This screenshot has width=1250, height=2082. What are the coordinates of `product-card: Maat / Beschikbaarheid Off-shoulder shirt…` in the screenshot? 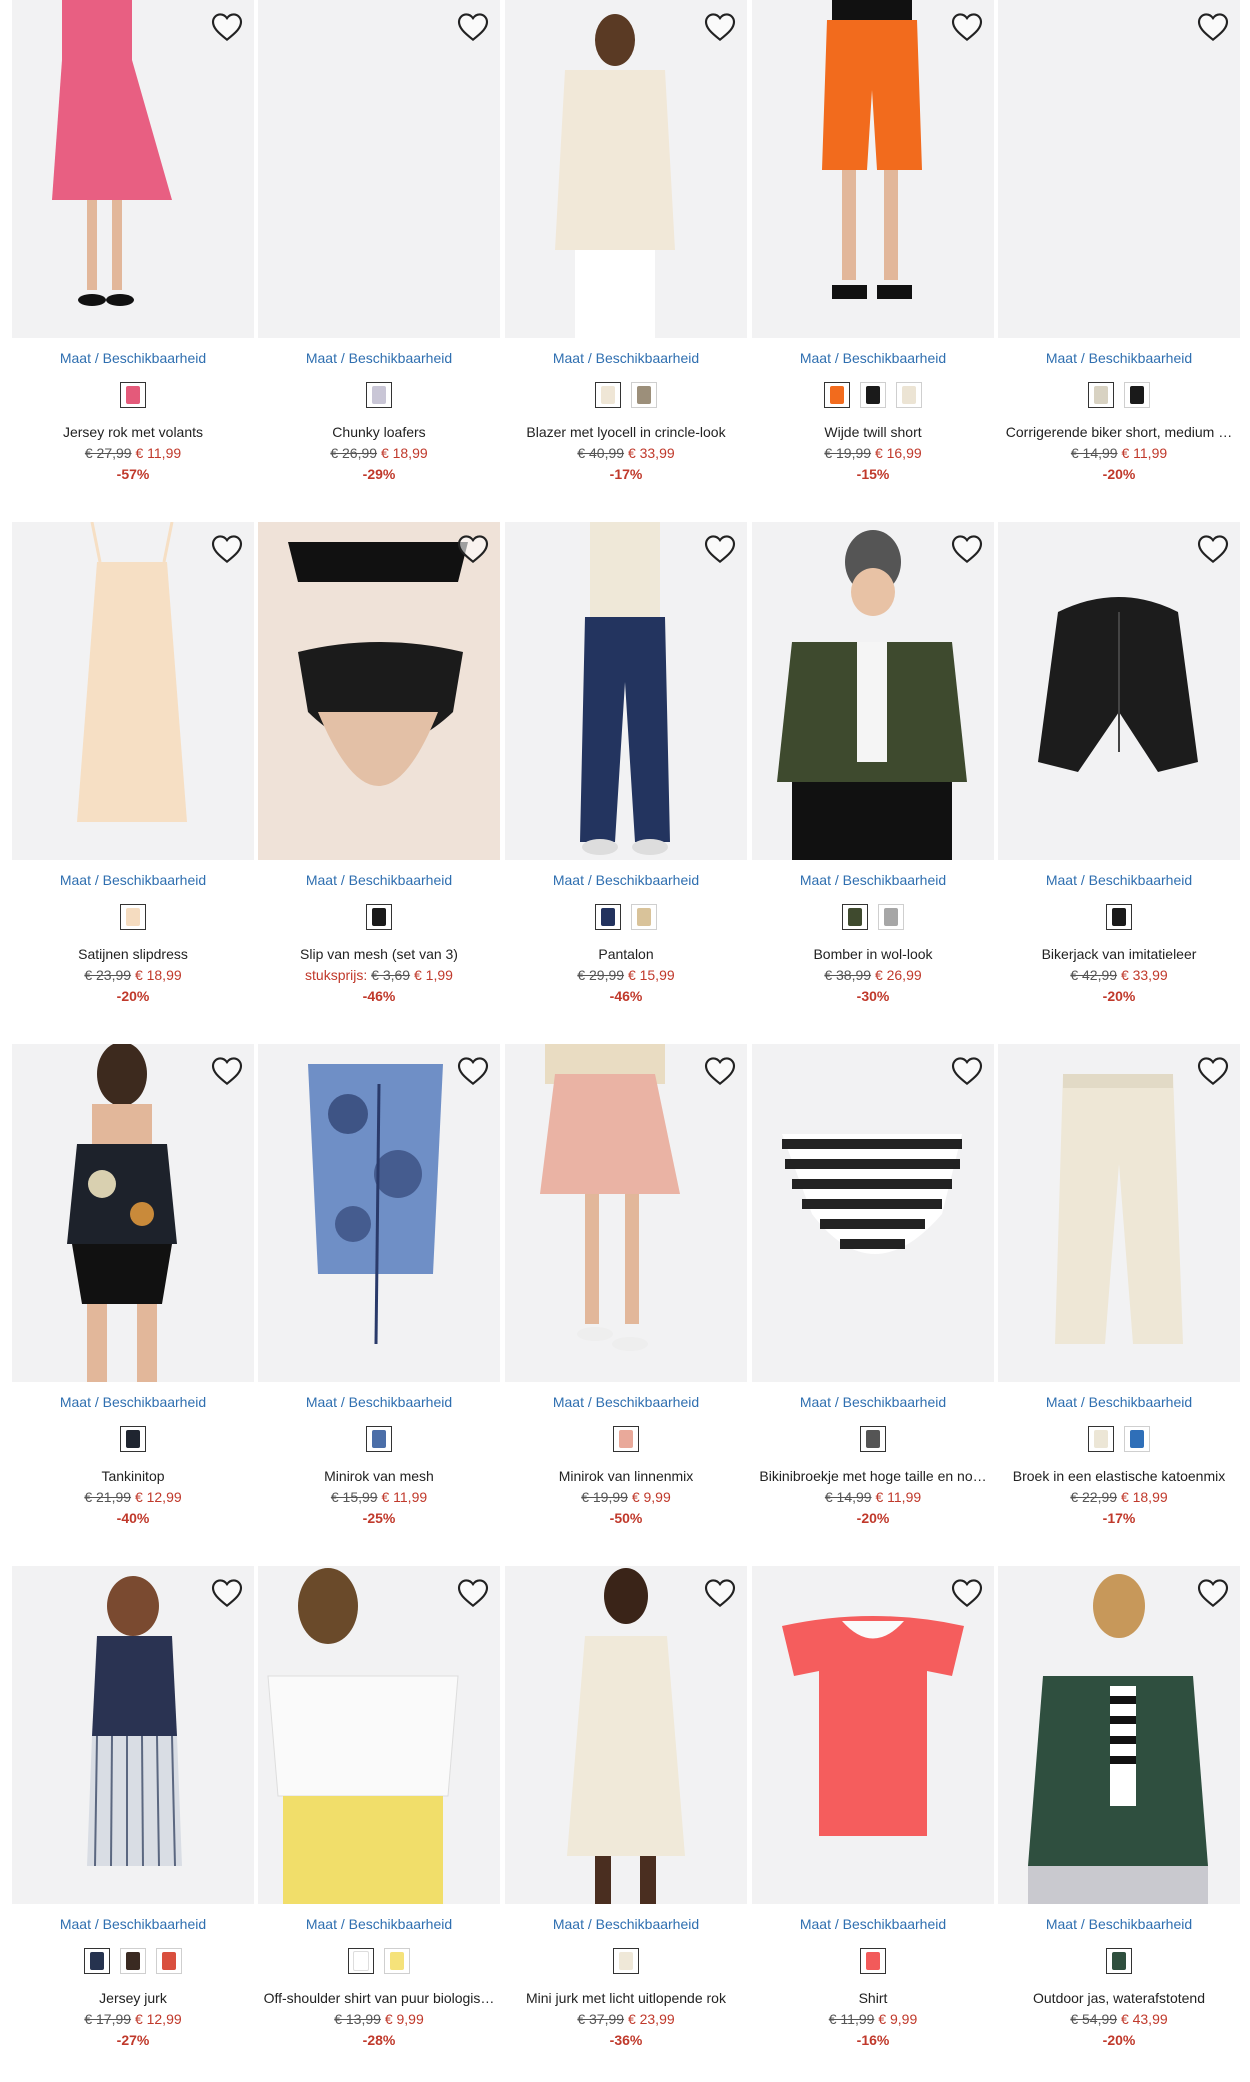 It's located at (379, 1816).